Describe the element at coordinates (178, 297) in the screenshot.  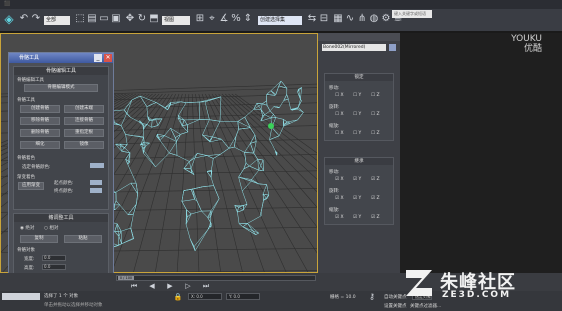
I see `lock-selection-icon: 🔒` at that location.